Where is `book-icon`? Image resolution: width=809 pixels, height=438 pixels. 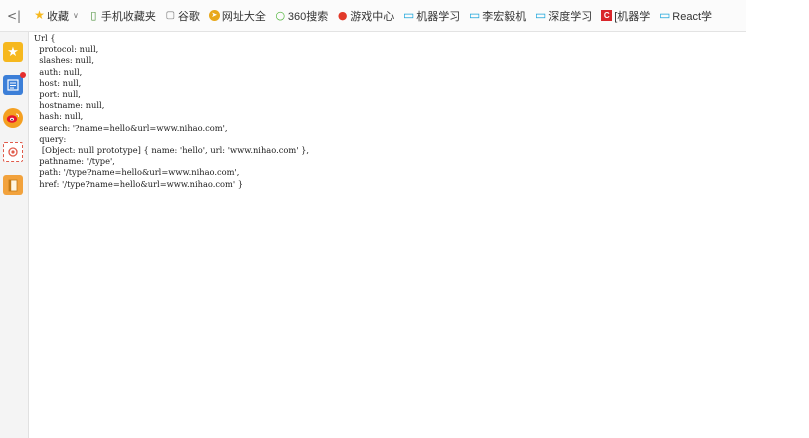
book-icon is located at coordinates (13, 185).